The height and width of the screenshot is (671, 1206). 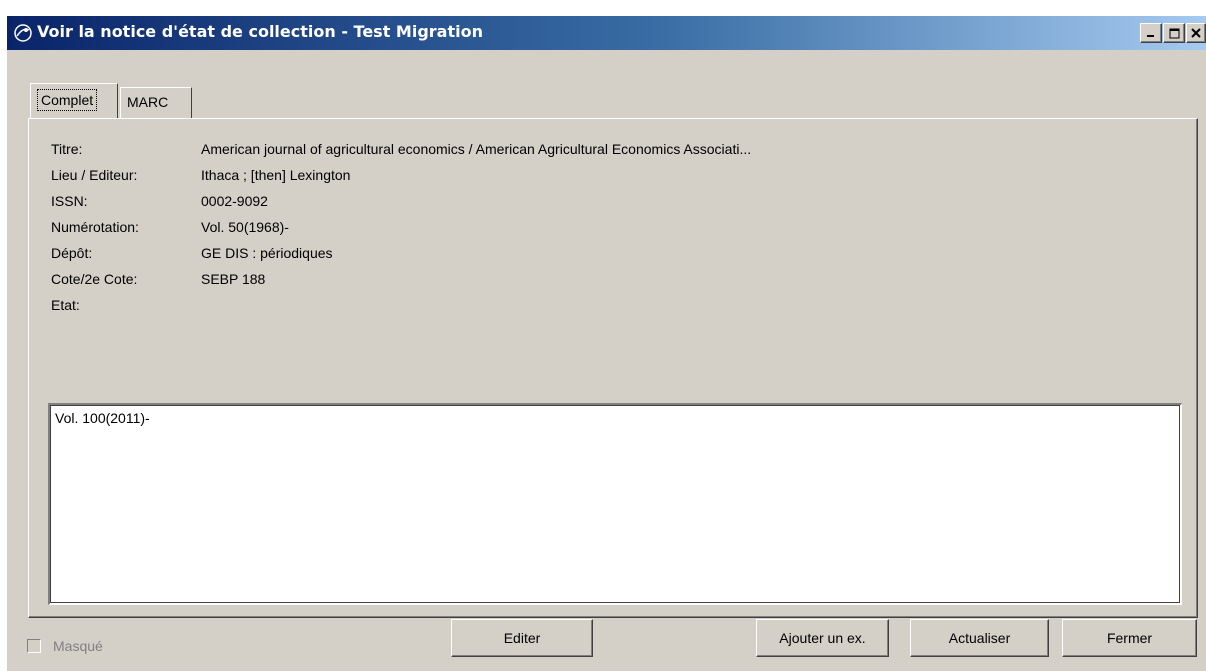 What do you see at coordinates (23, 33) in the screenshot?
I see `satellite-dish-icon` at bounding box center [23, 33].